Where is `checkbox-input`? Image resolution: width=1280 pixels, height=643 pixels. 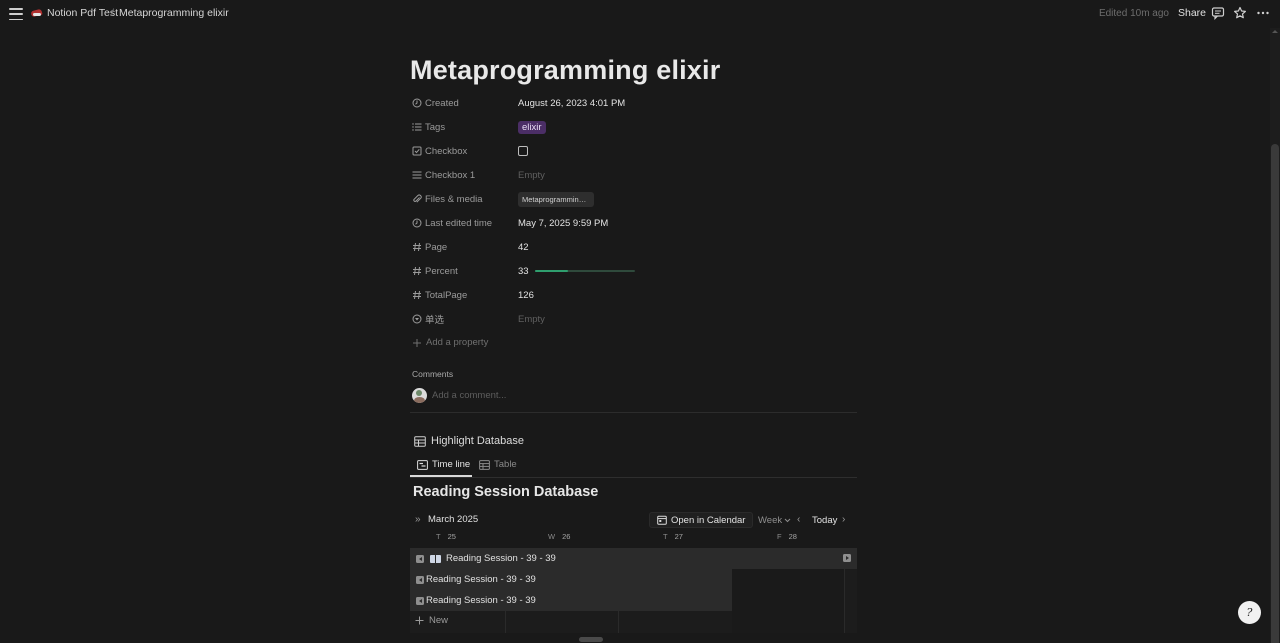 checkbox-input is located at coordinates (523, 151).